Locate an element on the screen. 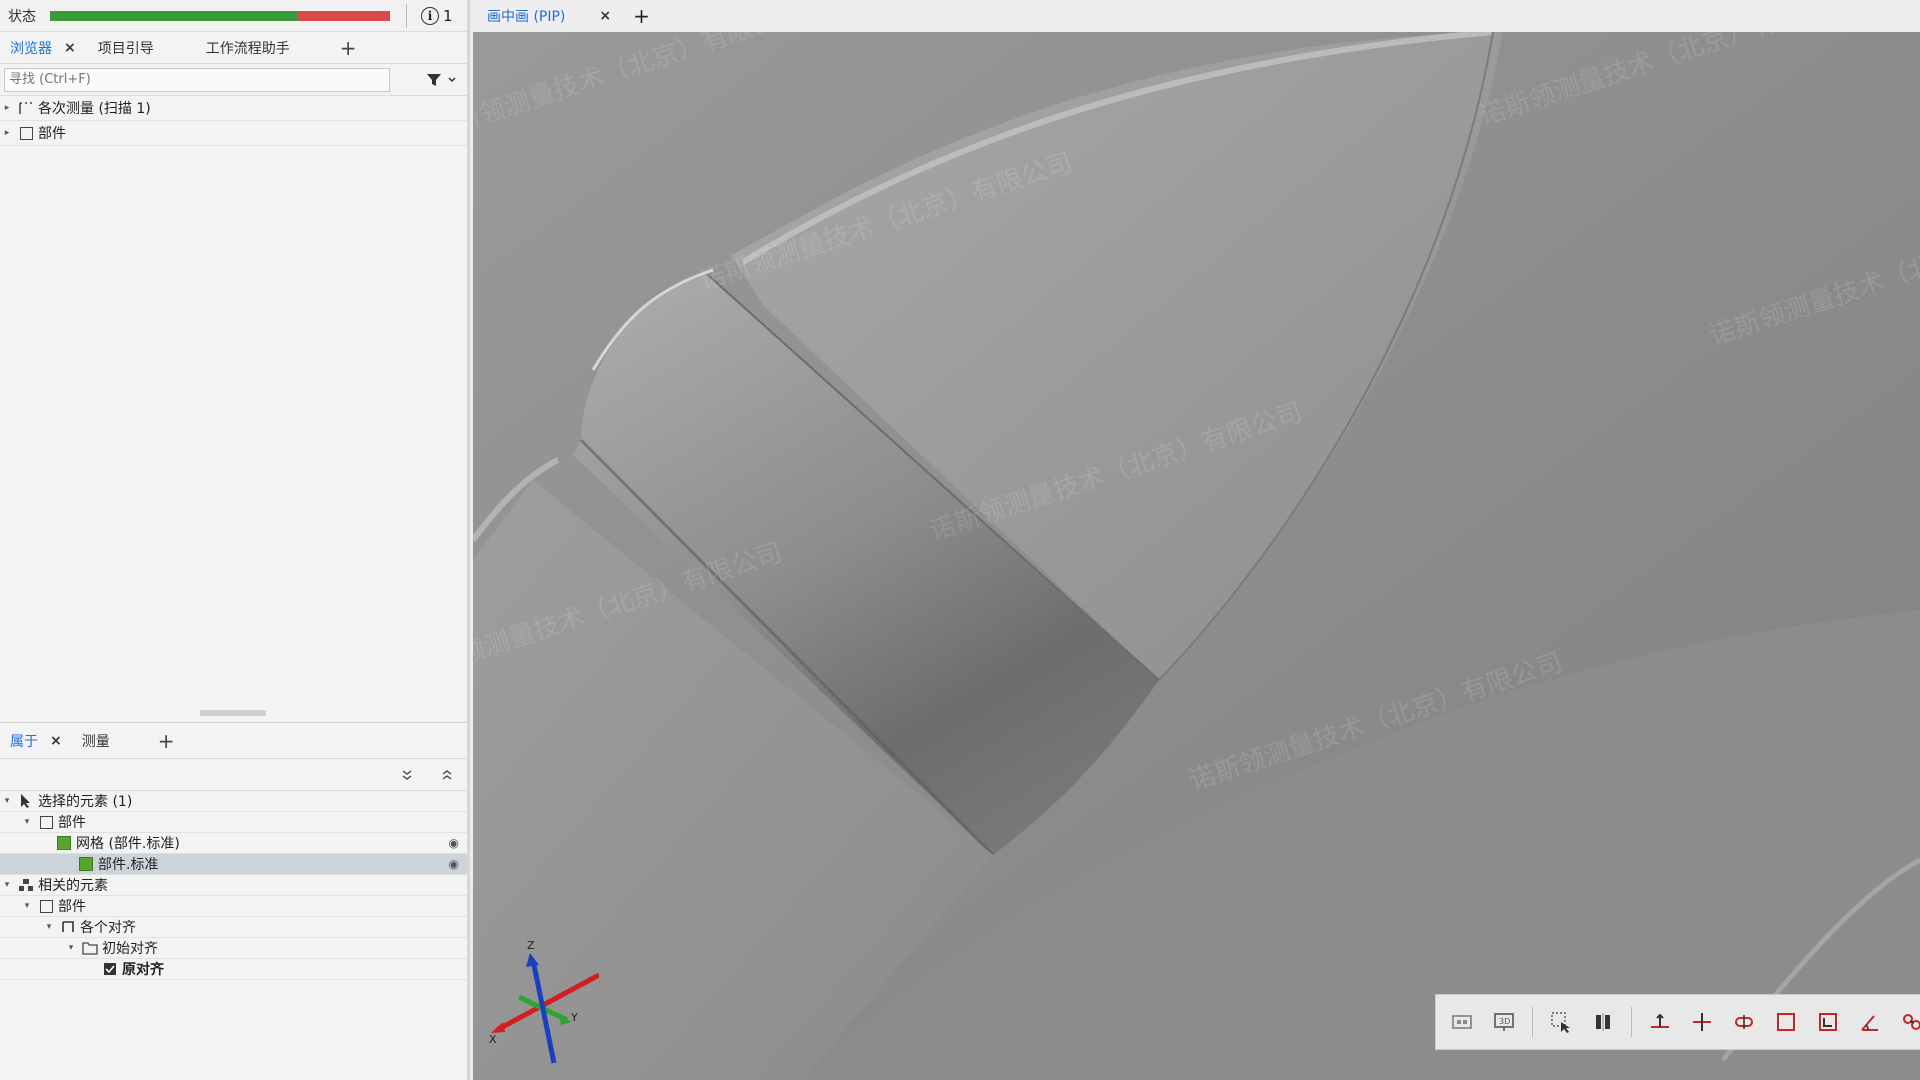  frame-button is located at coordinates (1828, 1022).